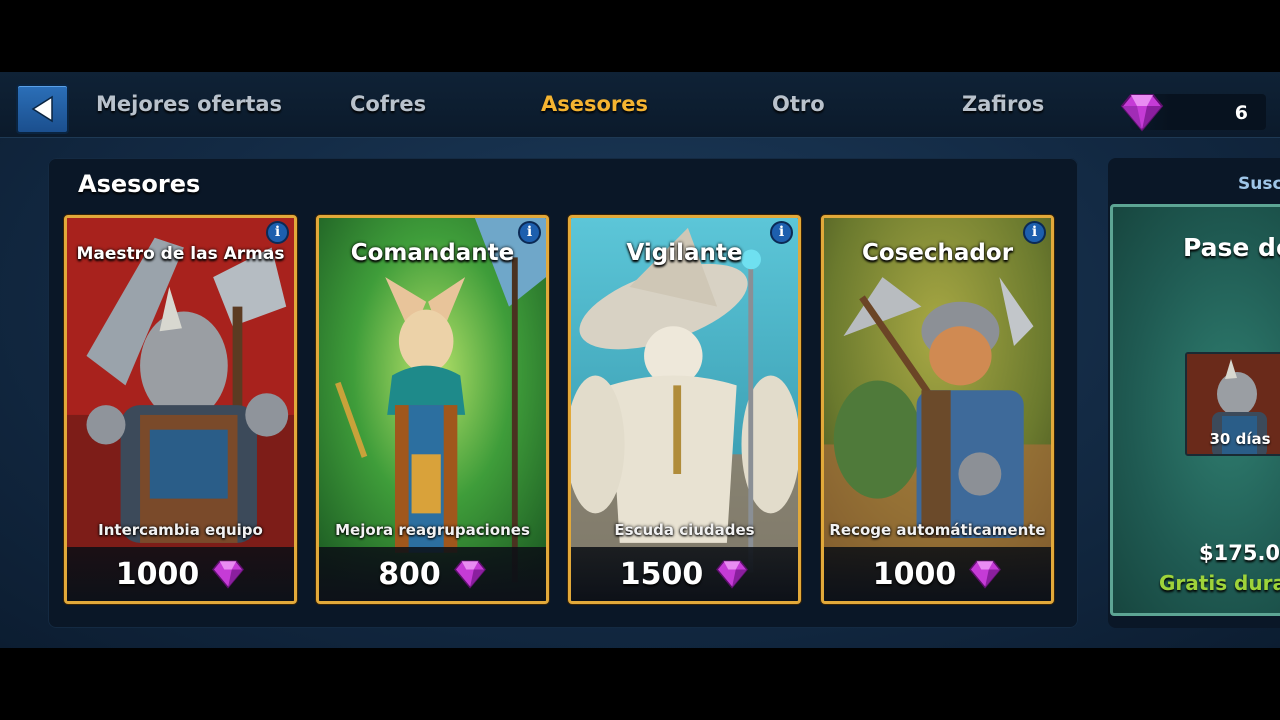 This screenshot has width=1280, height=720. What do you see at coordinates (661, 574) in the screenshot?
I see `advisor-price: 1500` at bounding box center [661, 574].